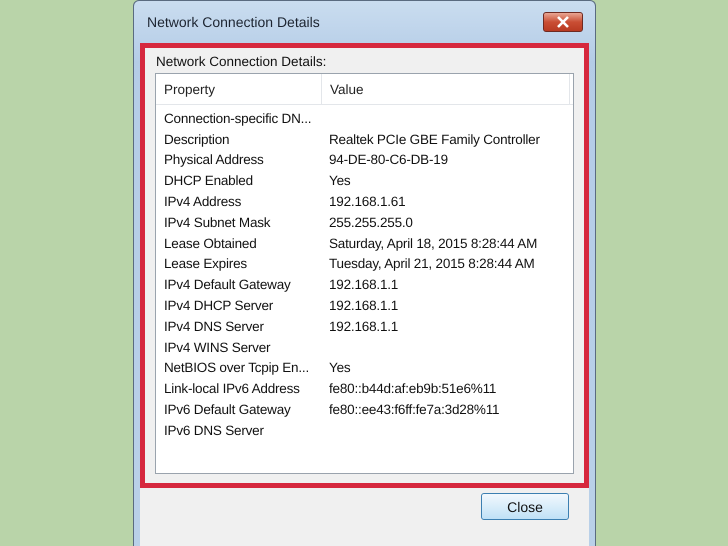 This screenshot has width=728, height=546. Describe the element at coordinates (367, 202) in the screenshot. I see `value-cell-text: 192.168.1.61` at that location.